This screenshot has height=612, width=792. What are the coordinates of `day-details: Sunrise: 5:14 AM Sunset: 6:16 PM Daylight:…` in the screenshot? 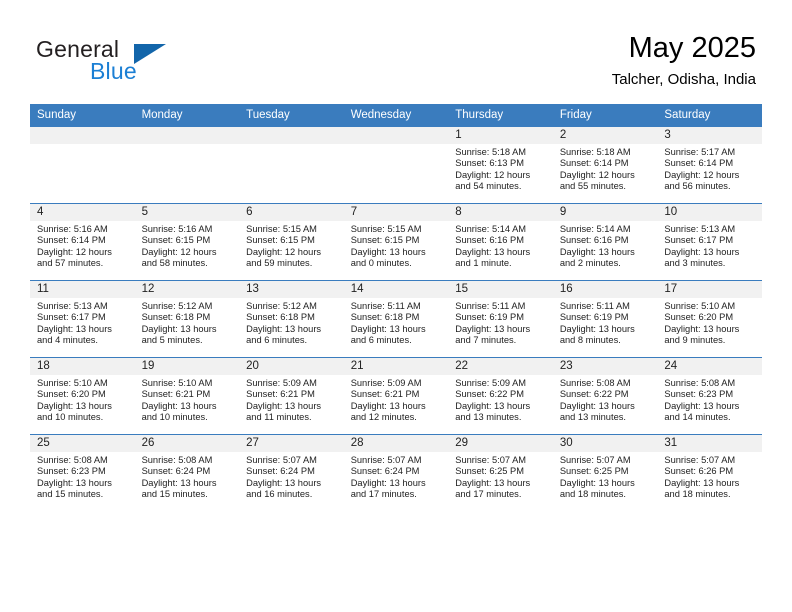 It's located at (500, 245).